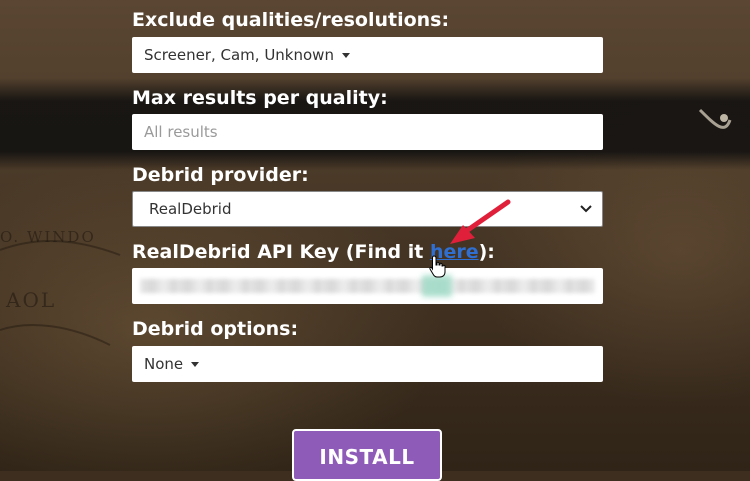 This screenshot has height=481, width=750. I want to click on debrid-options-value: None, so click(164, 364).